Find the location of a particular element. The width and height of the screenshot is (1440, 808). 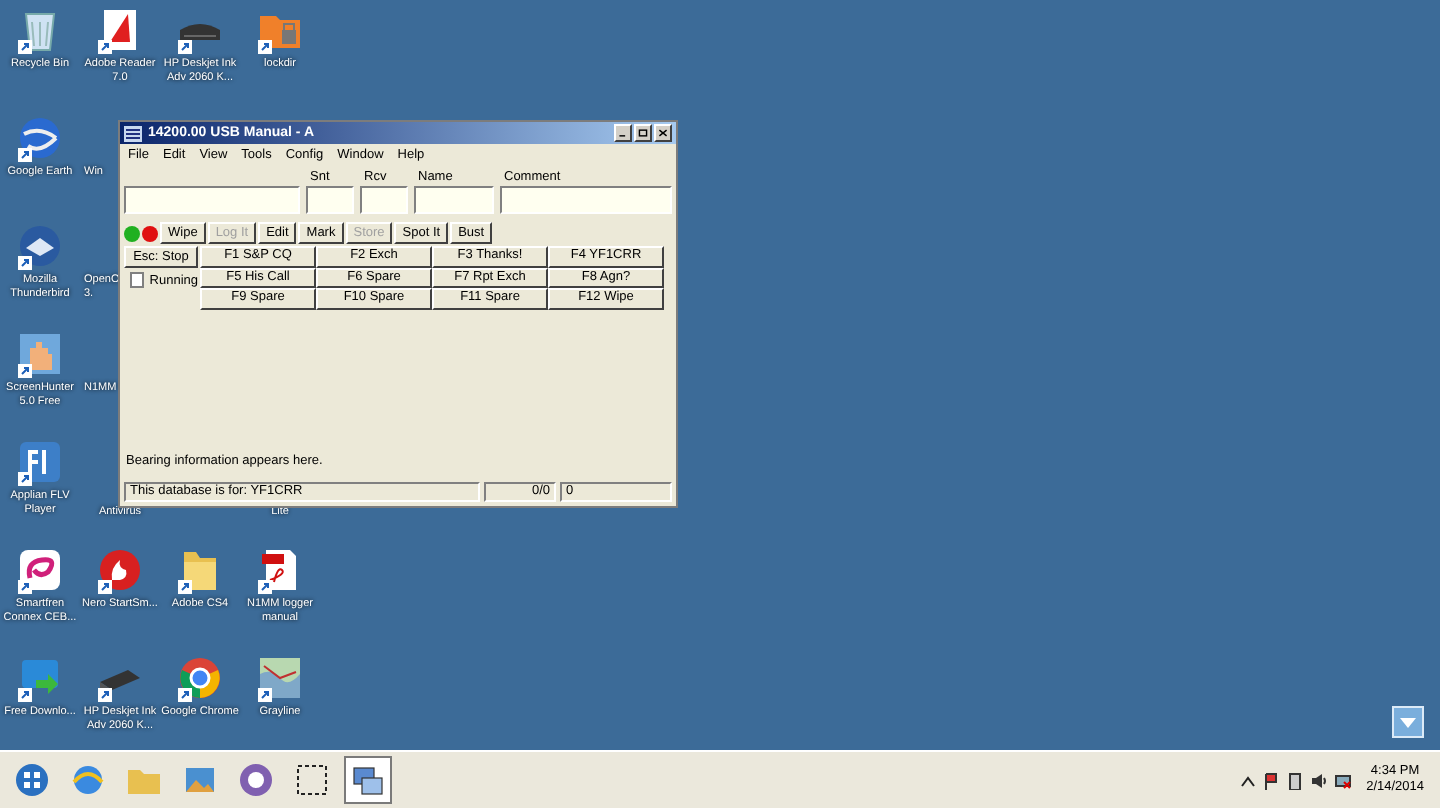

checkbox is located at coordinates (137, 280).